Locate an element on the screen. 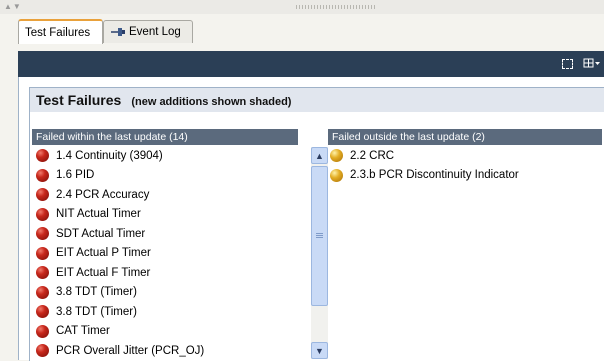  list-item-label: 1.6 PID is located at coordinates (75, 175).